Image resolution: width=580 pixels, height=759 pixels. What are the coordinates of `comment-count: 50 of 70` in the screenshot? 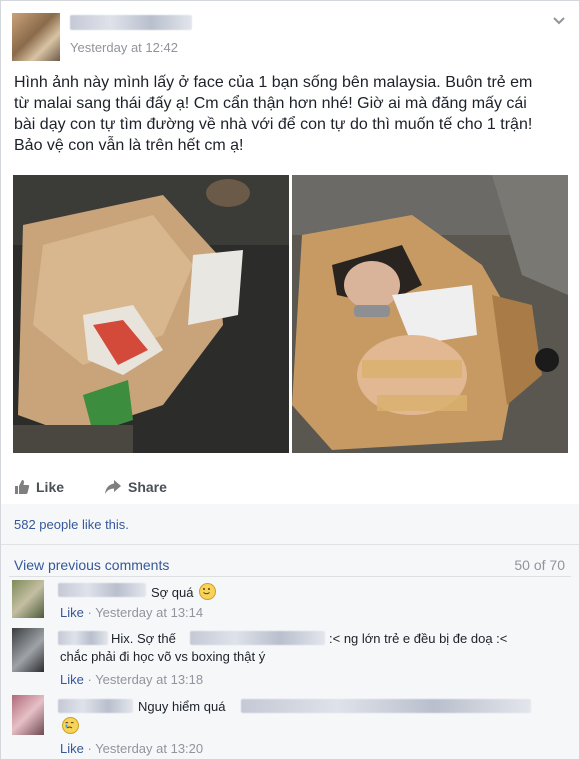 It's located at (539, 565).